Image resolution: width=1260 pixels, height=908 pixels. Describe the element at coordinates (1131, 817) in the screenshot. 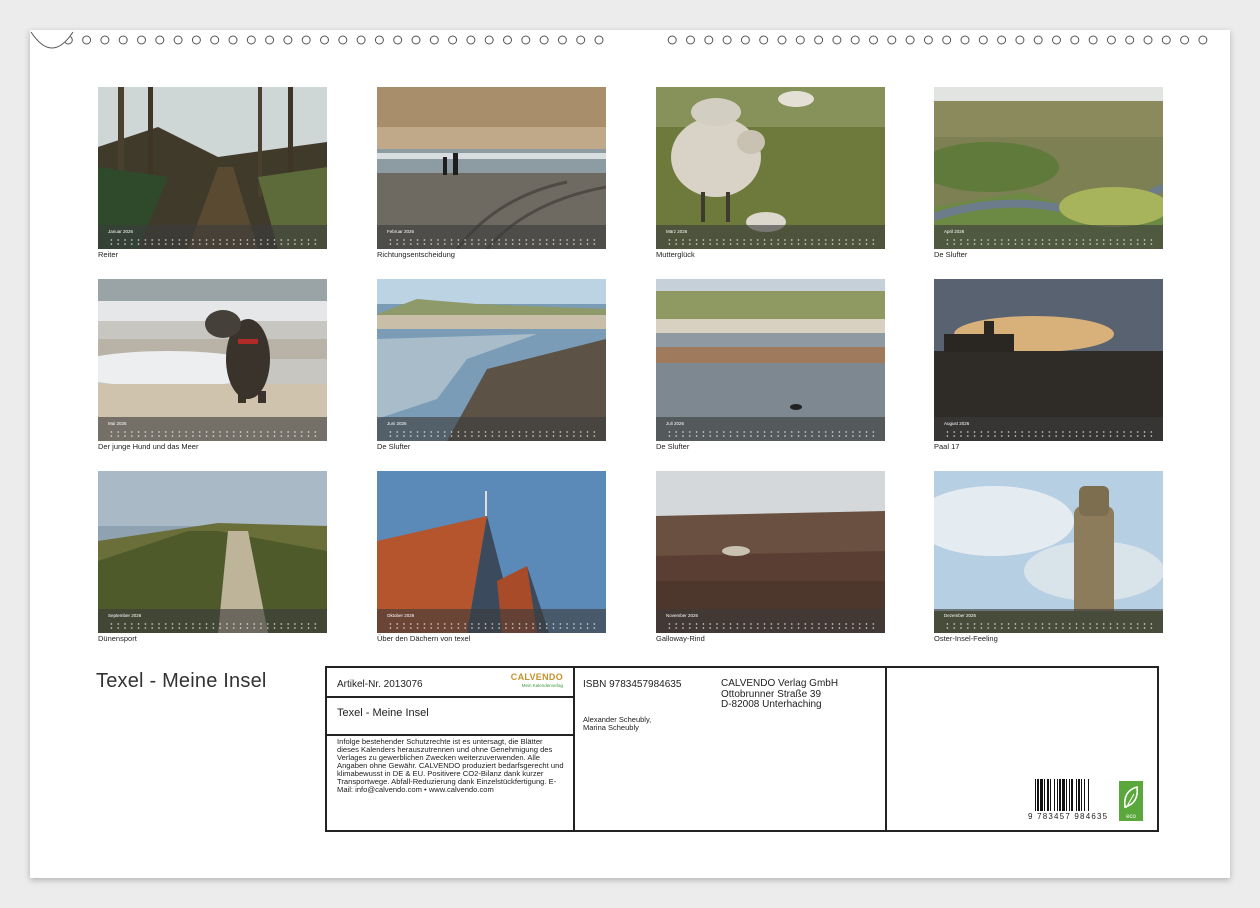

I see `eco-label: eco` at that location.